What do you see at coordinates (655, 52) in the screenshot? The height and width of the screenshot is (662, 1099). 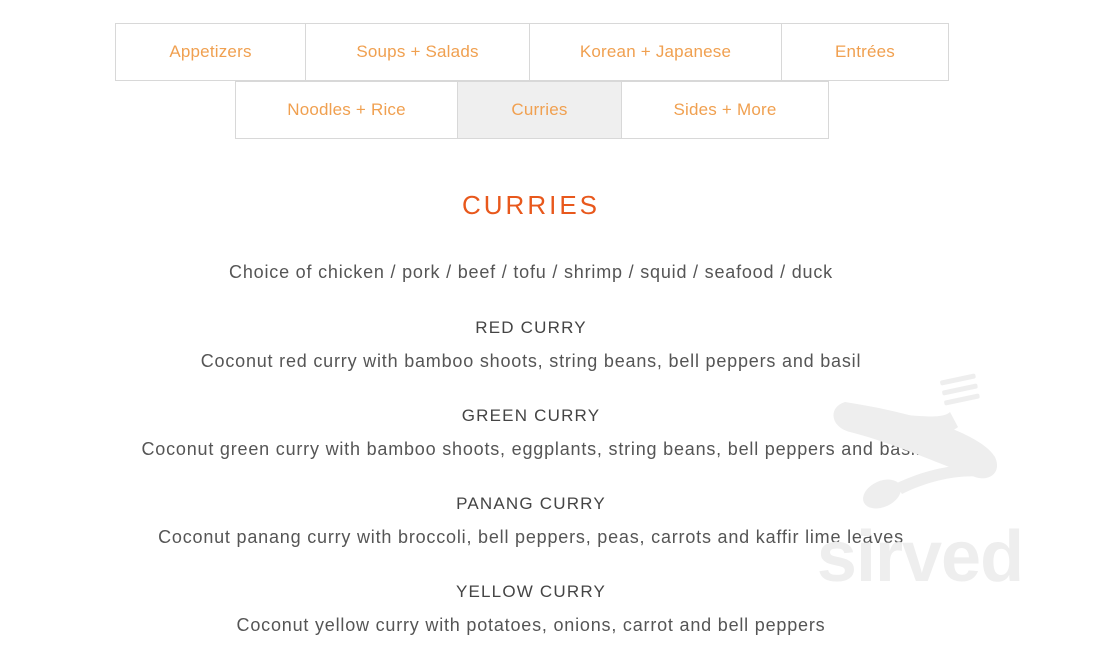 I see `tab-korean-japanese: Korean + Japanese` at bounding box center [655, 52].